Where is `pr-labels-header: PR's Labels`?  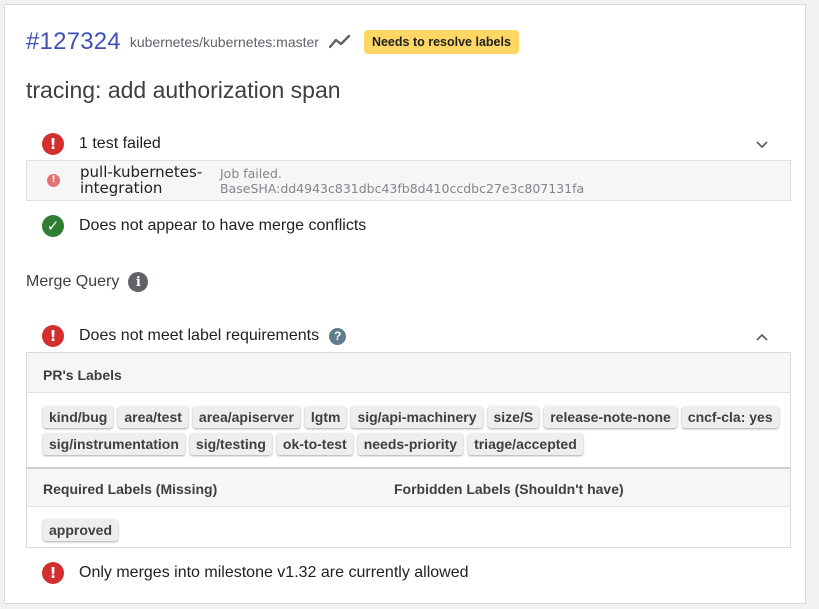 pr-labels-header: PR's Labels is located at coordinates (408, 373).